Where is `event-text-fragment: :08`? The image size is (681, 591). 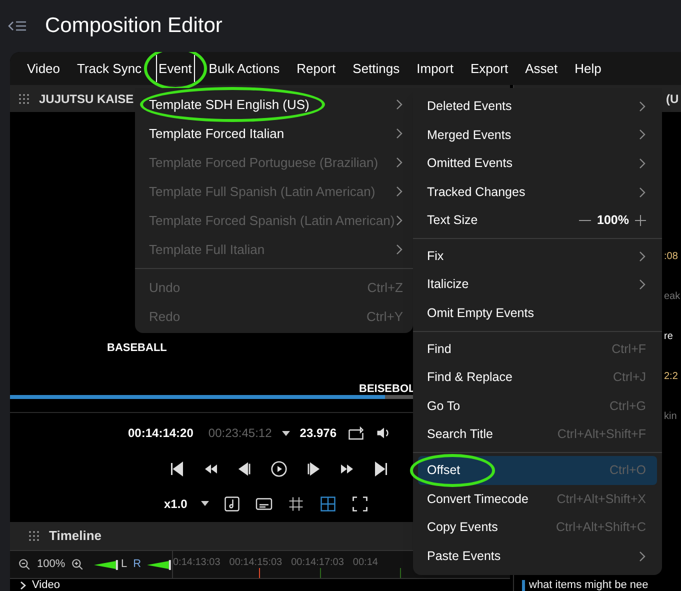 event-text-fragment: :08 is located at coordinates (671, 257).